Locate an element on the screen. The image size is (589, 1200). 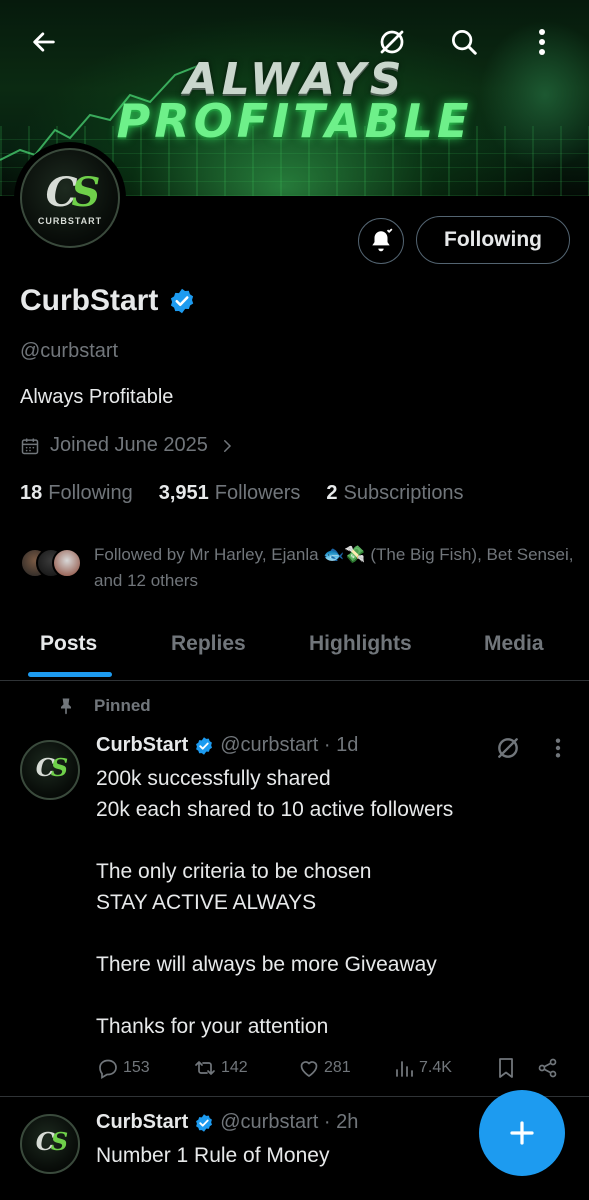
reply-count: 153 is located at coordinates (136, 1067).